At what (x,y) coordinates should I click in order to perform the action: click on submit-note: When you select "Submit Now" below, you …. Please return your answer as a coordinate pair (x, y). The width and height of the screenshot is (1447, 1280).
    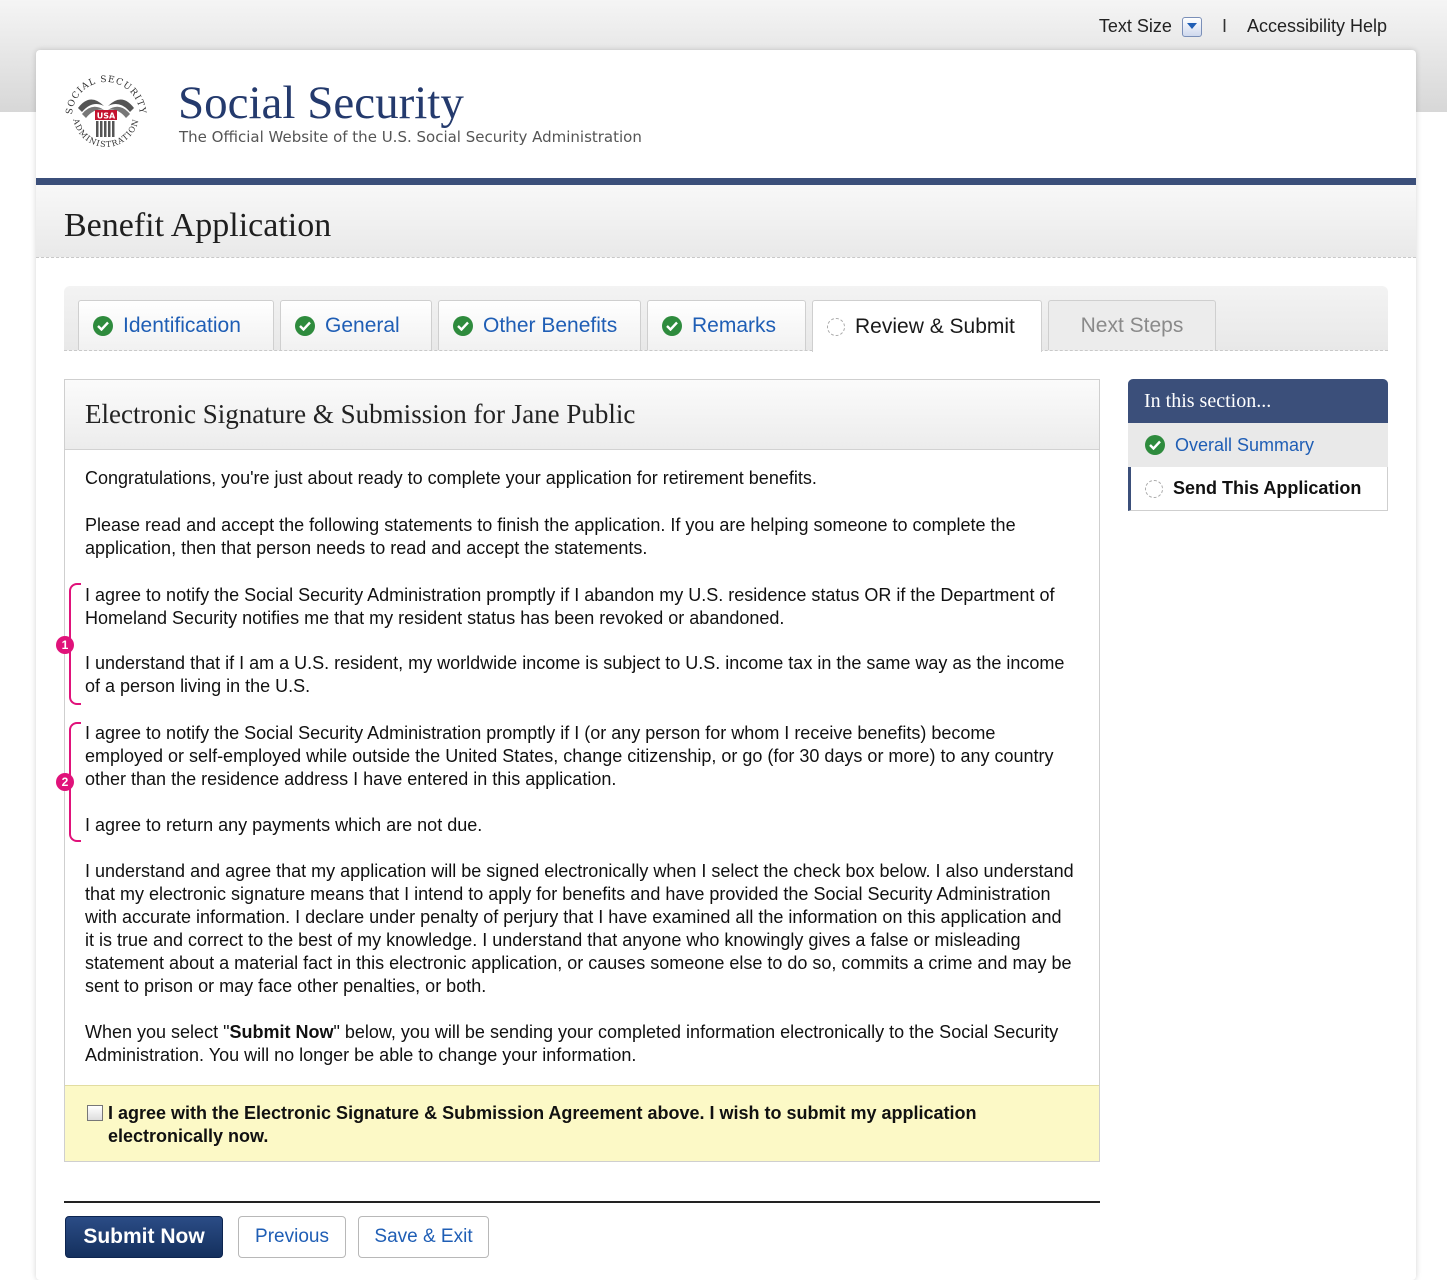
    Looking at the image, I should click on (580, 1044).